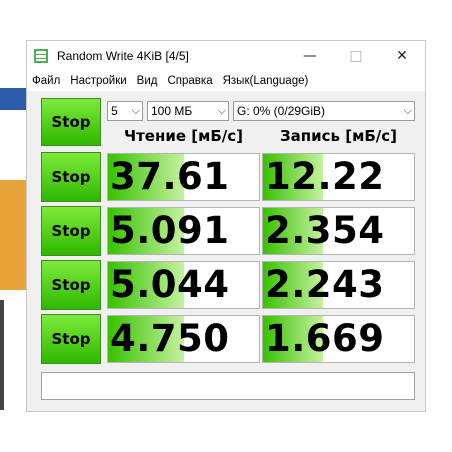 Image resolution: width=452 pixels, height=452 pixels. I want to click on write-result-row-2: 2.354, so click(338, 231).